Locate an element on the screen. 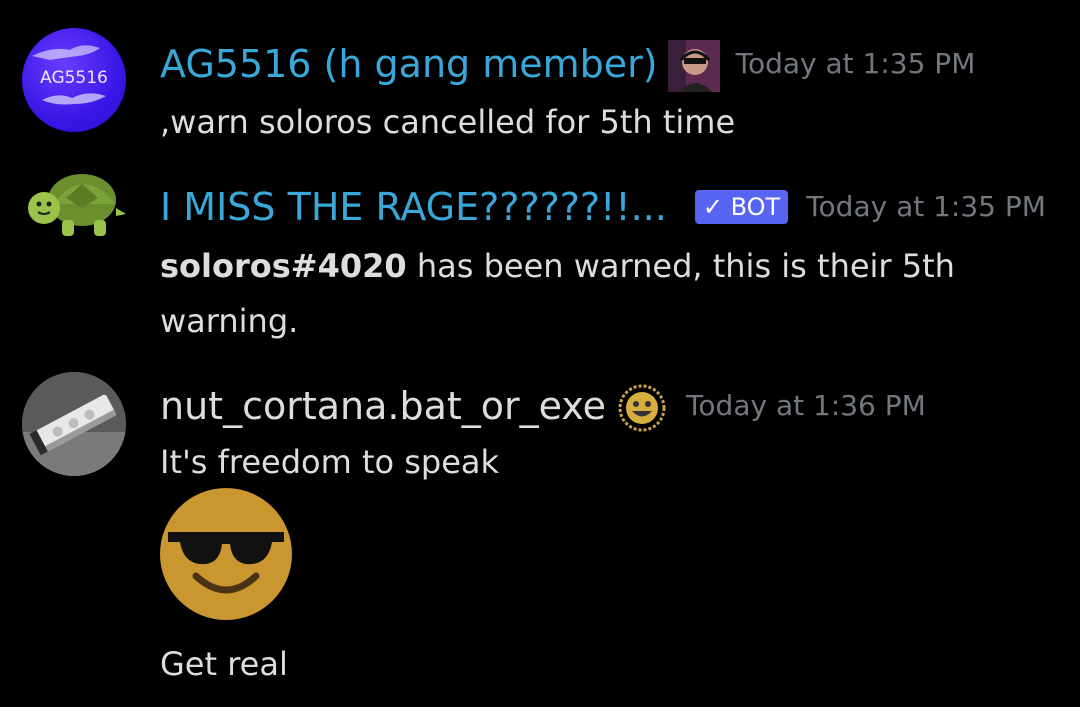 The width and height of the screenshot is (1080, 707). bot-badge: ✓ BOT is located at coordinates (741, 207).